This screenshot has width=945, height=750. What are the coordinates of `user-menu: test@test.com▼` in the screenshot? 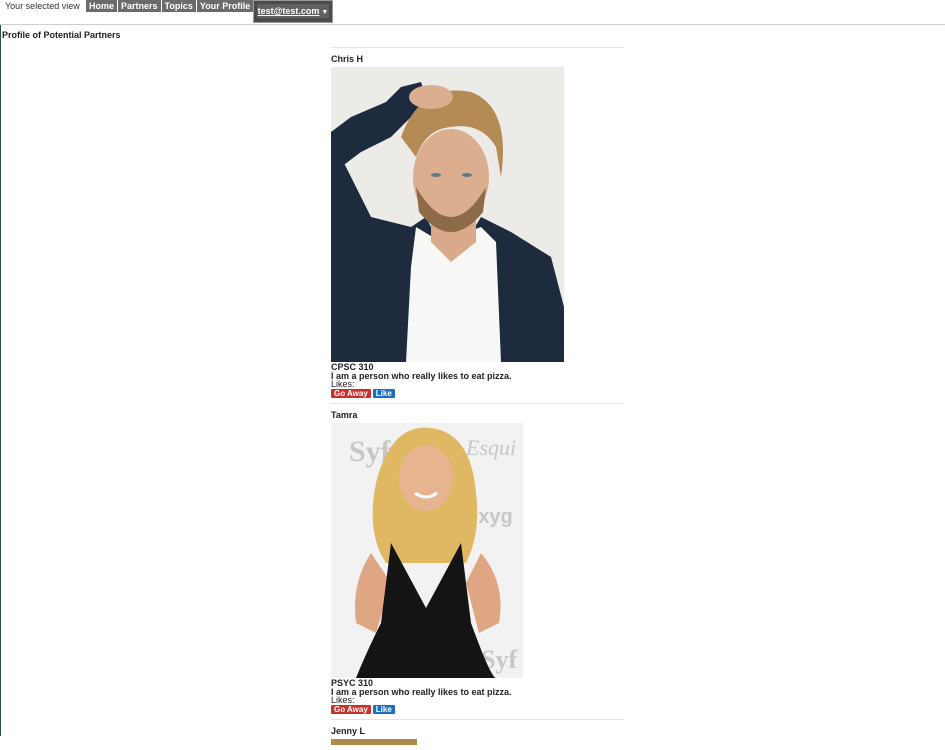 It's located at (293, 11).